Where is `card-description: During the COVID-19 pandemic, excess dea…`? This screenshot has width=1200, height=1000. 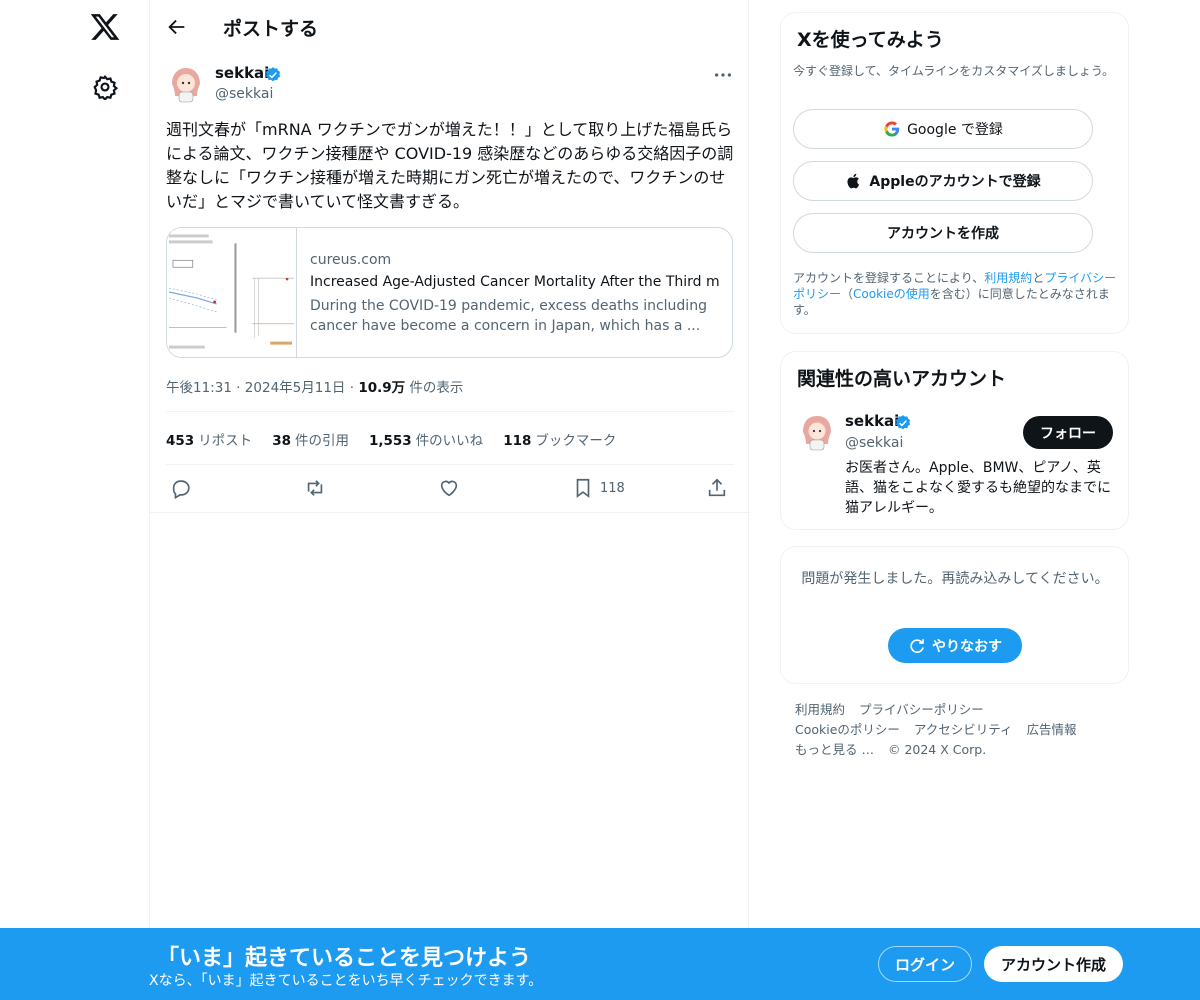
card-description: During the COVID-19 pandemic, excess dea… is located at coordinates (508, 316).